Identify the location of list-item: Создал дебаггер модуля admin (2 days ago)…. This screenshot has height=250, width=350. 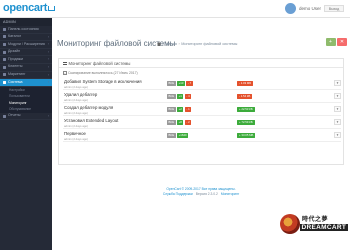
(202, 109).